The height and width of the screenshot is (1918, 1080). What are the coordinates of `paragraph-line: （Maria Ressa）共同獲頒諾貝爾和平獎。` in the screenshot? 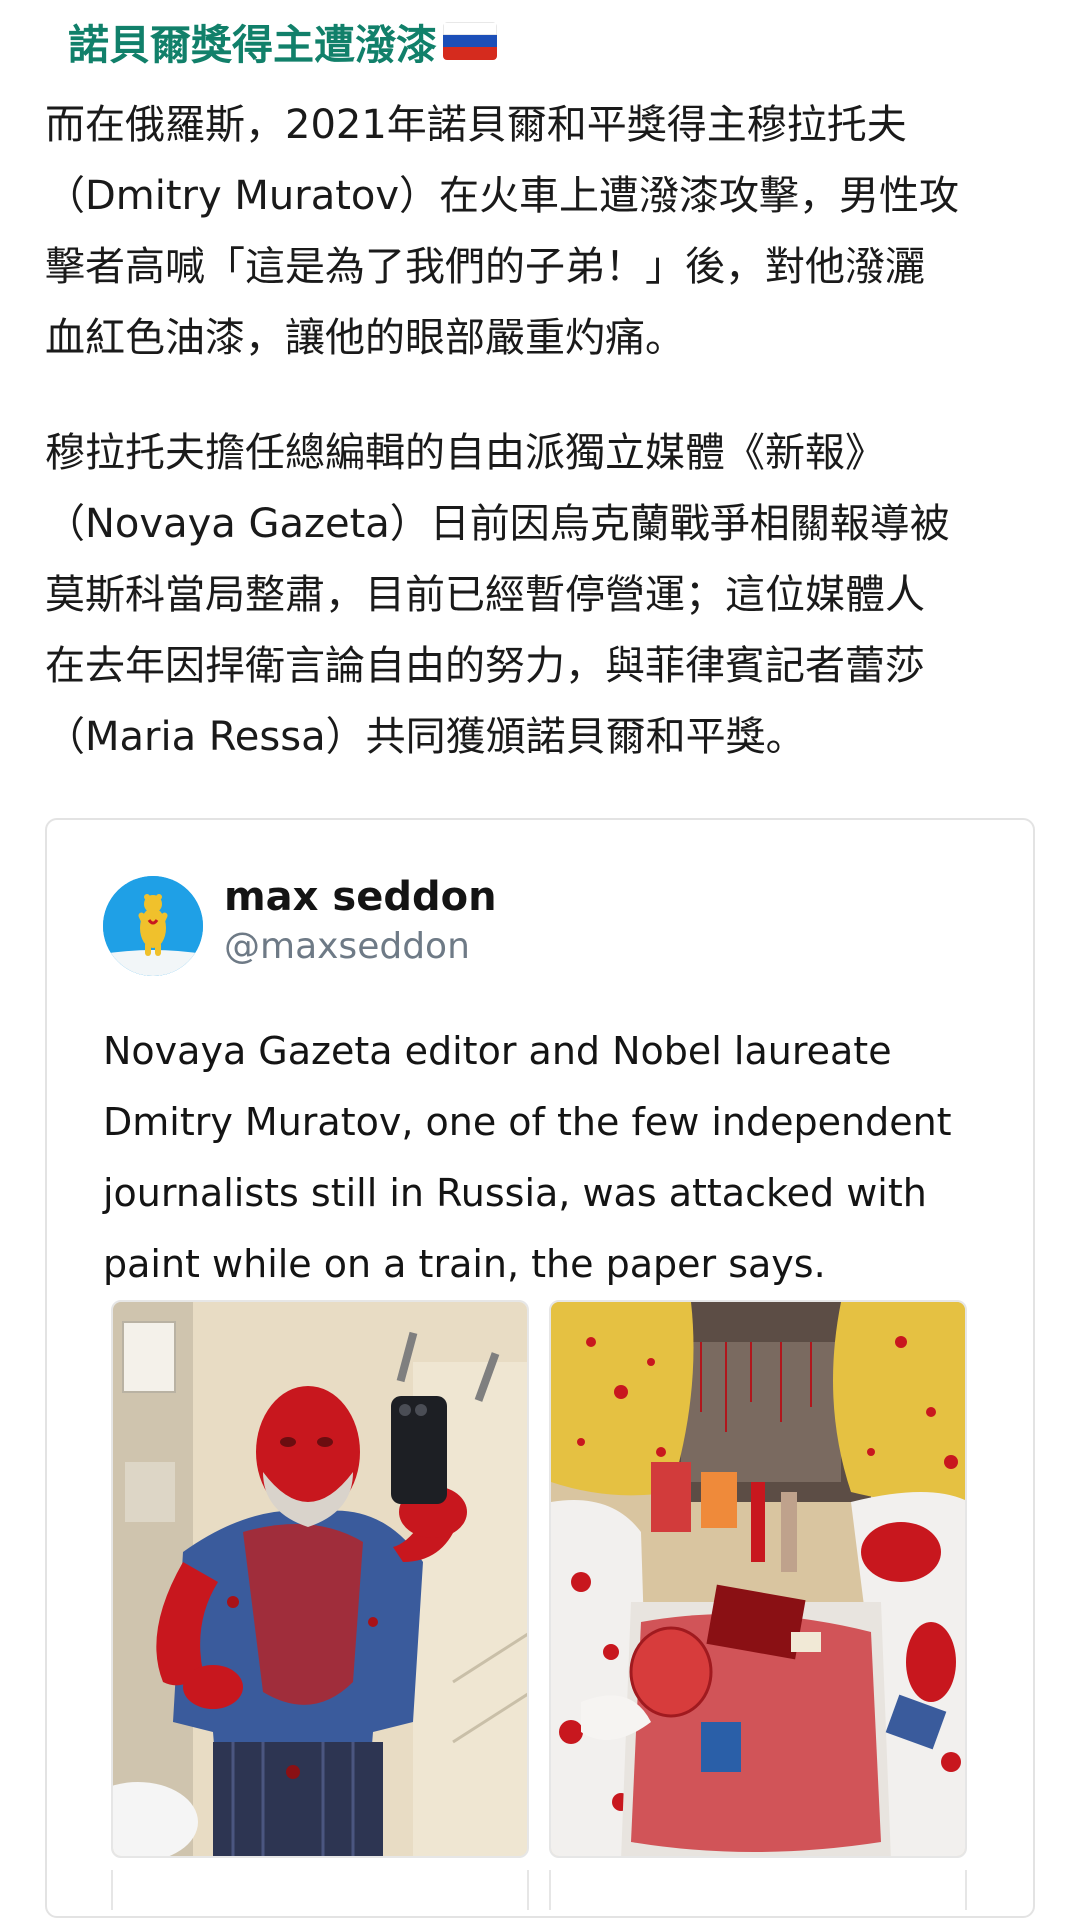 It's located at (425, 737).